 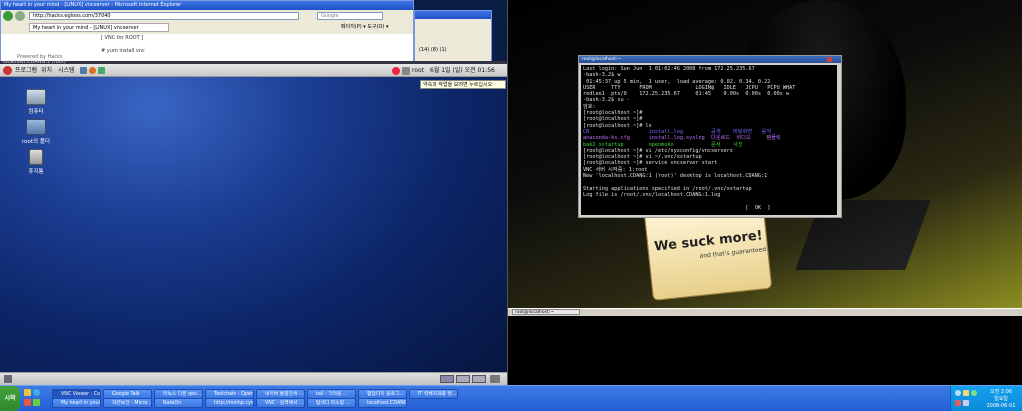 What do you see at coordinates (433, 50) in the screenshot?
I see `second-ie-counts: (14) (8) (1)` at bounding box center [433, 50].